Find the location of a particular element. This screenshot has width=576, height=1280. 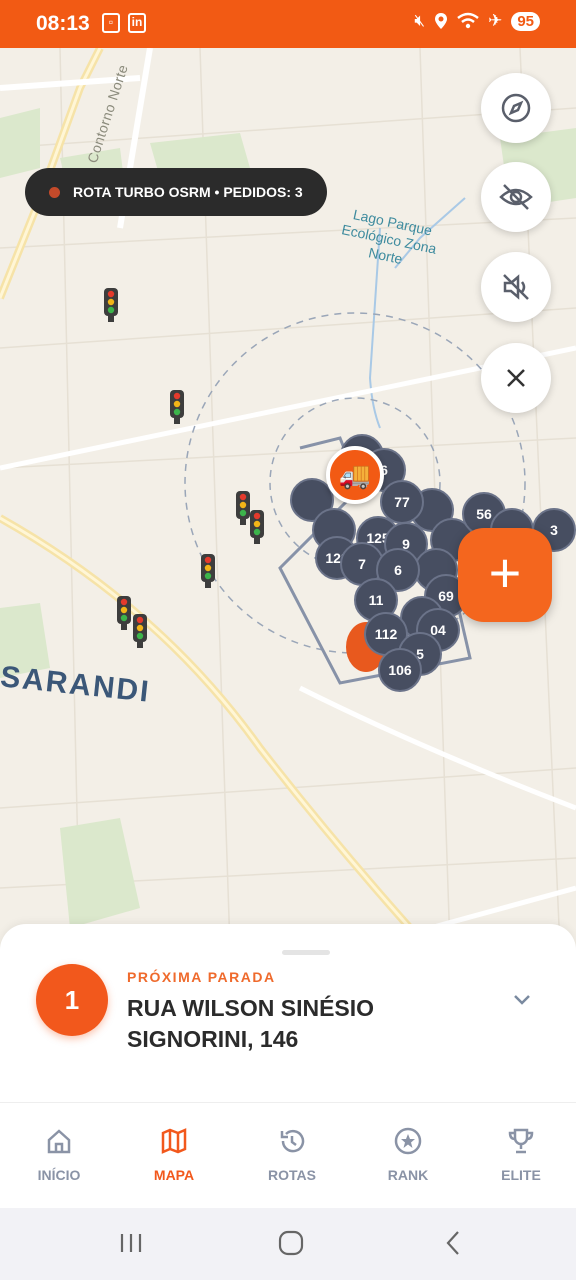

nav-label: ELITE is located at coordinates (521, 1175).